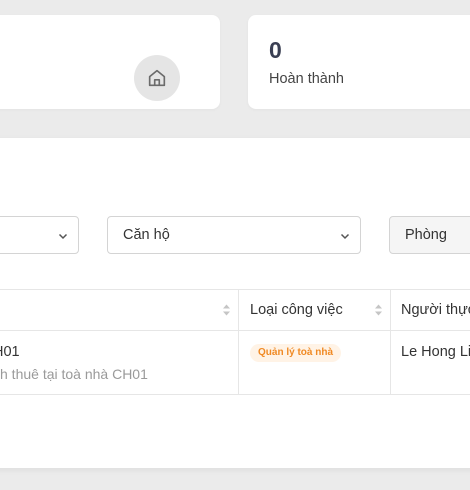 The width and height of the screenshot is (470, 490). What do you see at coordinates (10, 352) in the screenshot?
I see `task-title: H01` at bounding box center [10, 352].